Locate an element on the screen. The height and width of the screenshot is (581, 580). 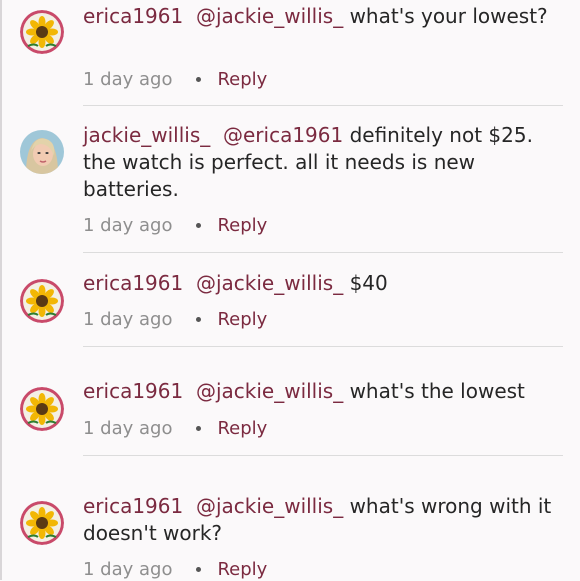
left-edge-border is located at coordinates (1, 290).